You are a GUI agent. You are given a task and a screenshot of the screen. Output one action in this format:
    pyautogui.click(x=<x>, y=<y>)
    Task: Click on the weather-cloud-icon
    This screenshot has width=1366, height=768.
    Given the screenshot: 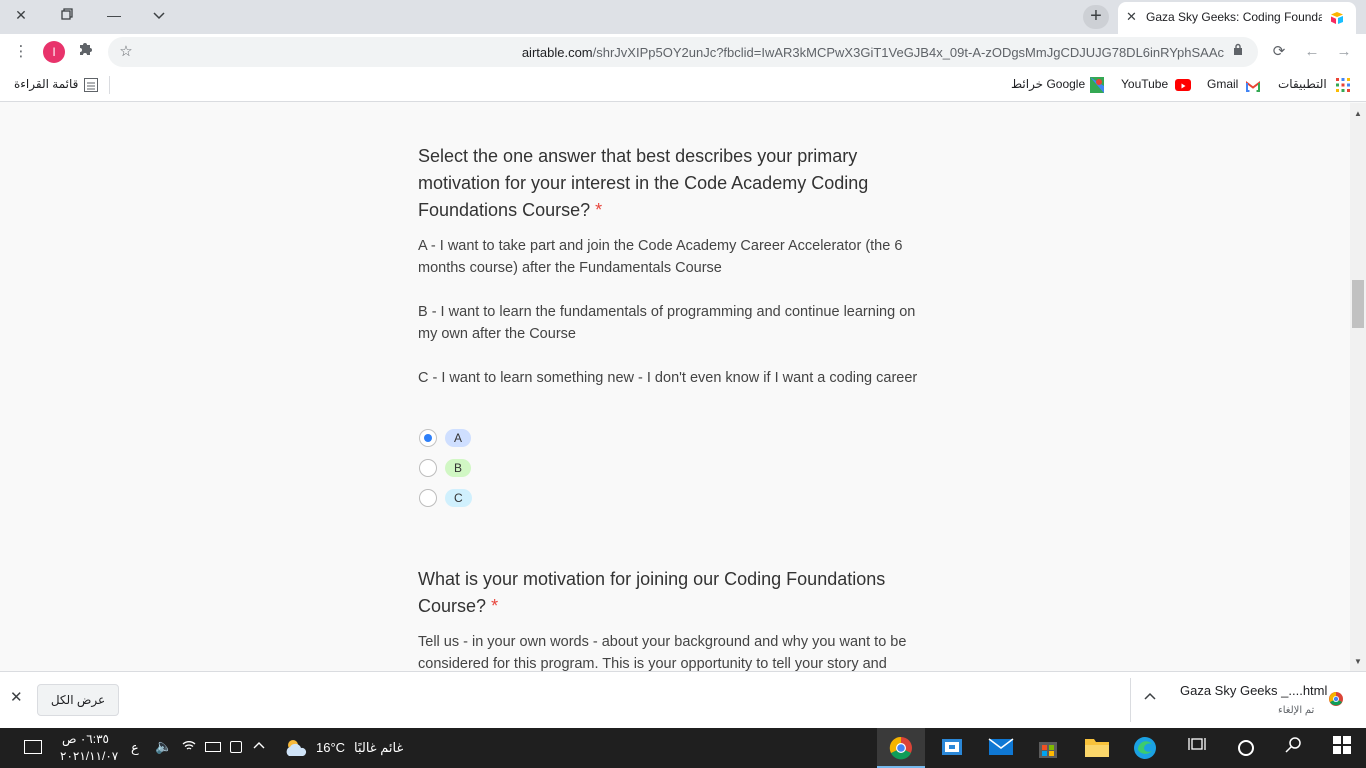 What is the action you would take?
    pyautogui.click(x=296, y=750)
    